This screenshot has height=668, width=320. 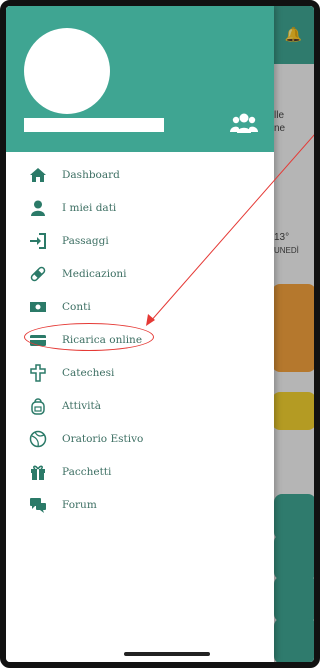 I want to click on menu-label: Oratorio Estivo, so click(x=103, y=438).